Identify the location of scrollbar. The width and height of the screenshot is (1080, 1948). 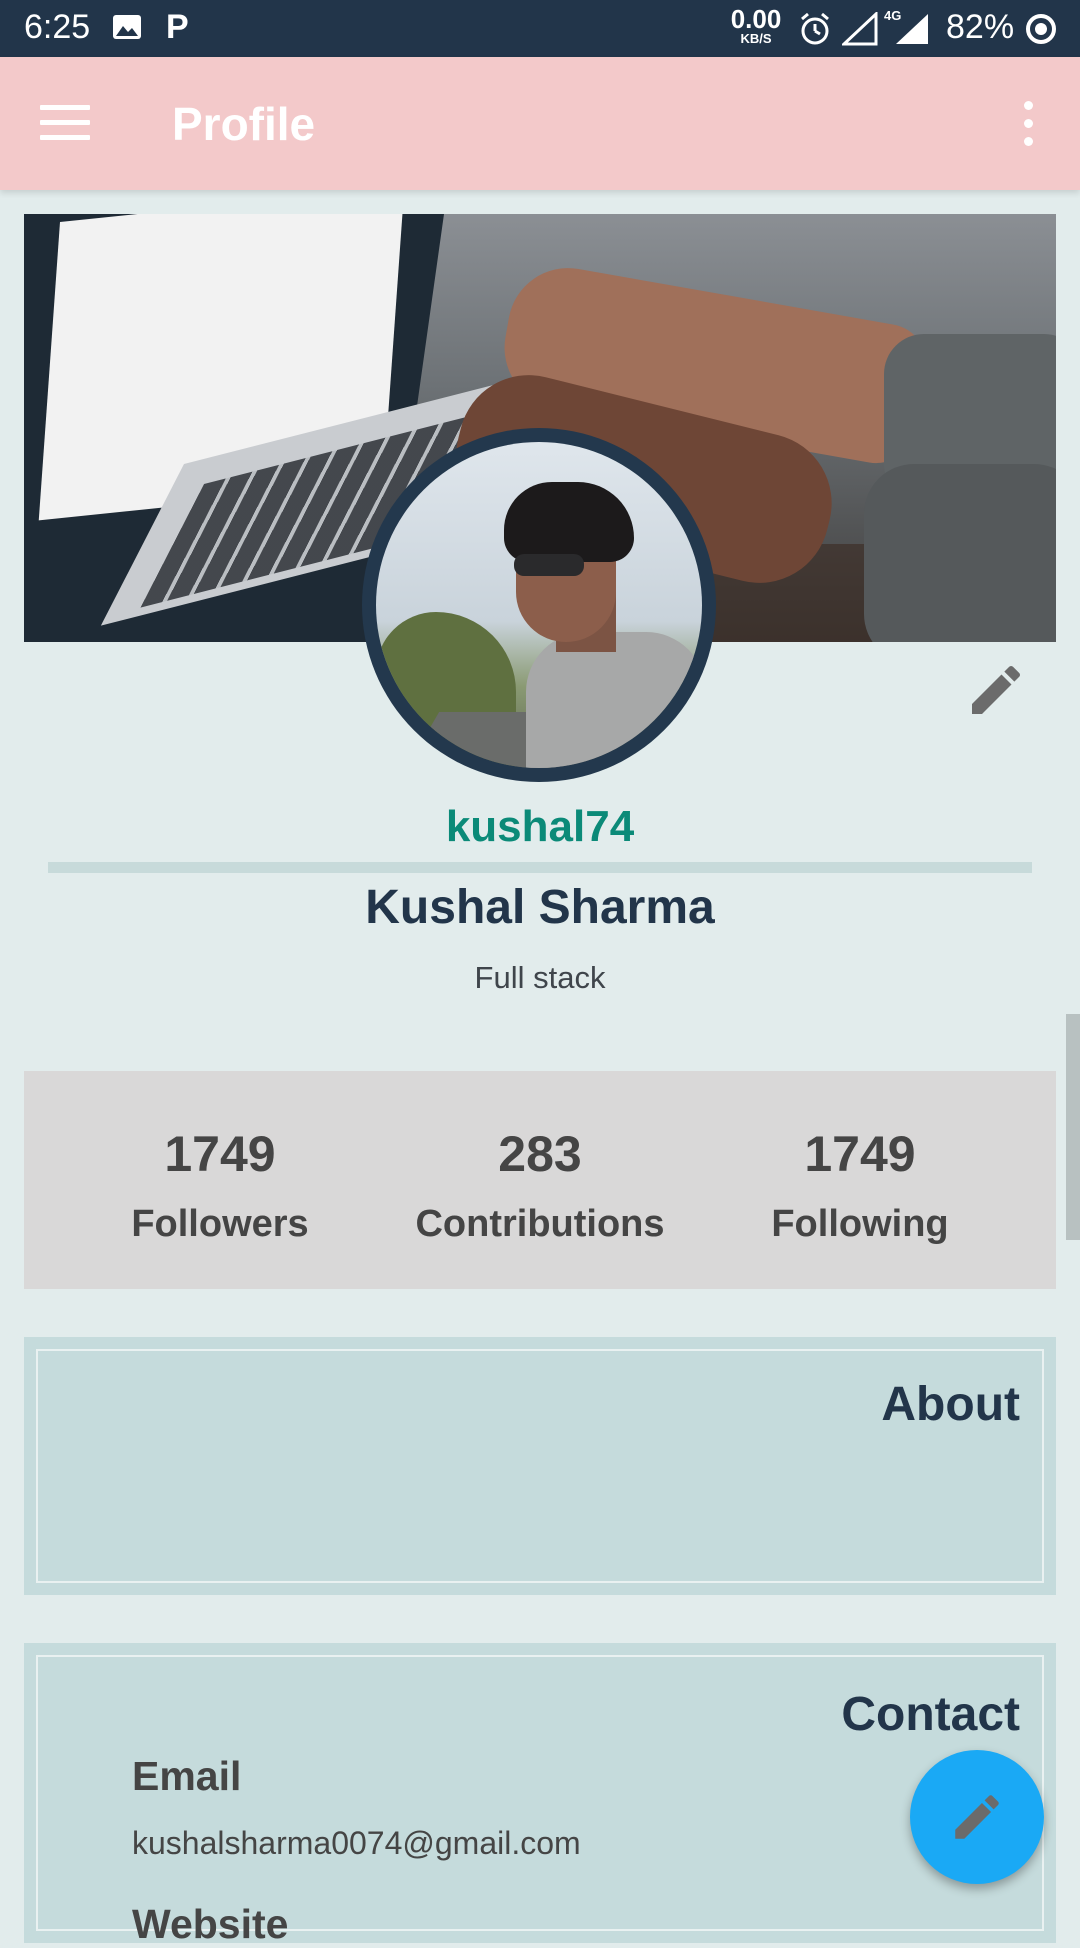
(1073, 1127).